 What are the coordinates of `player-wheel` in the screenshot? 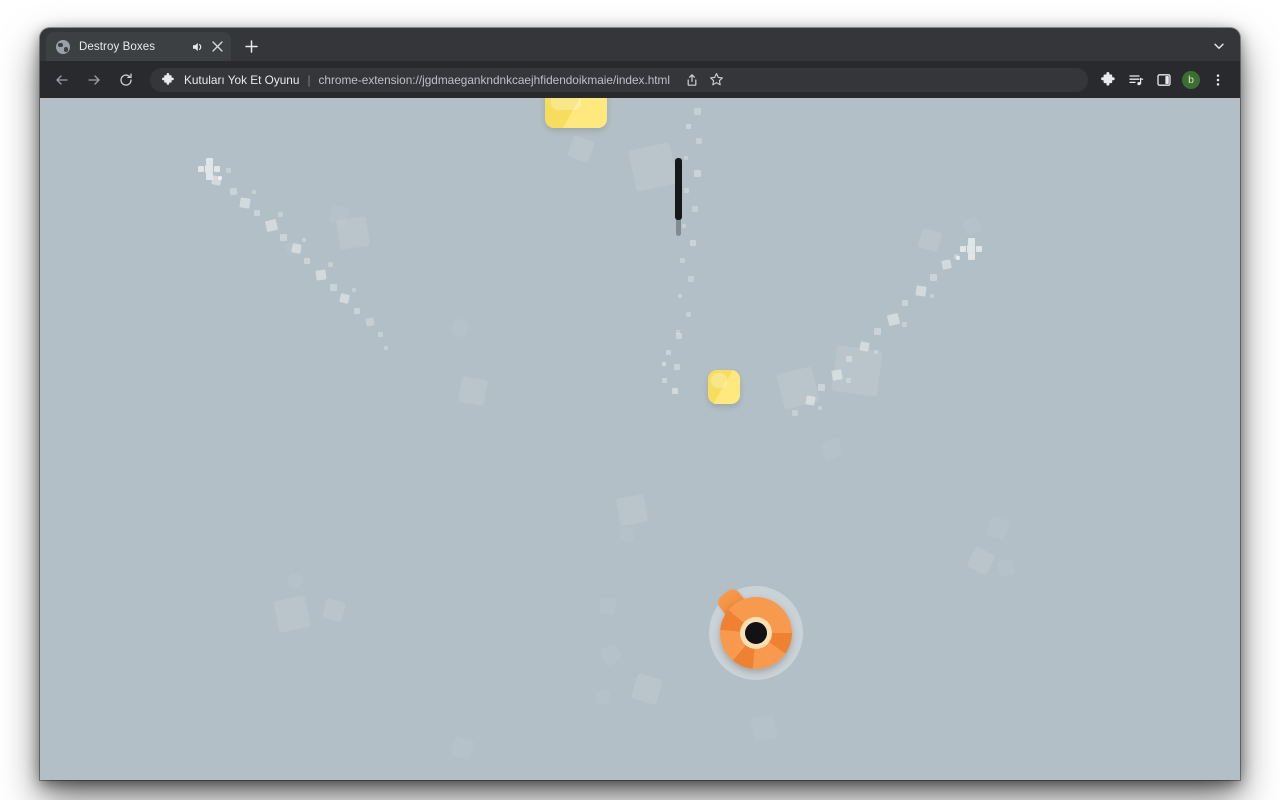 It's located at (756, 633).